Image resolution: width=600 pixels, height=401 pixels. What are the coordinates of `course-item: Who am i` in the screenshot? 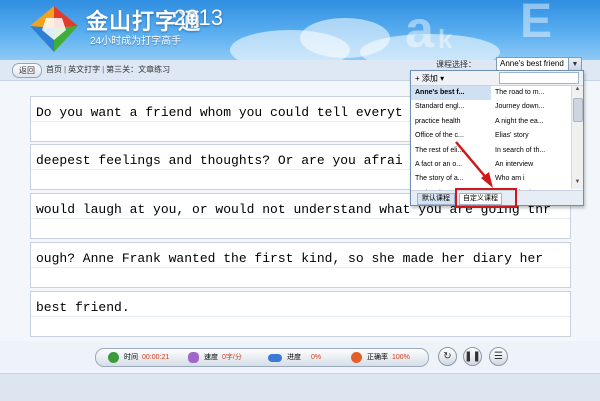 It's located at (531, 179).